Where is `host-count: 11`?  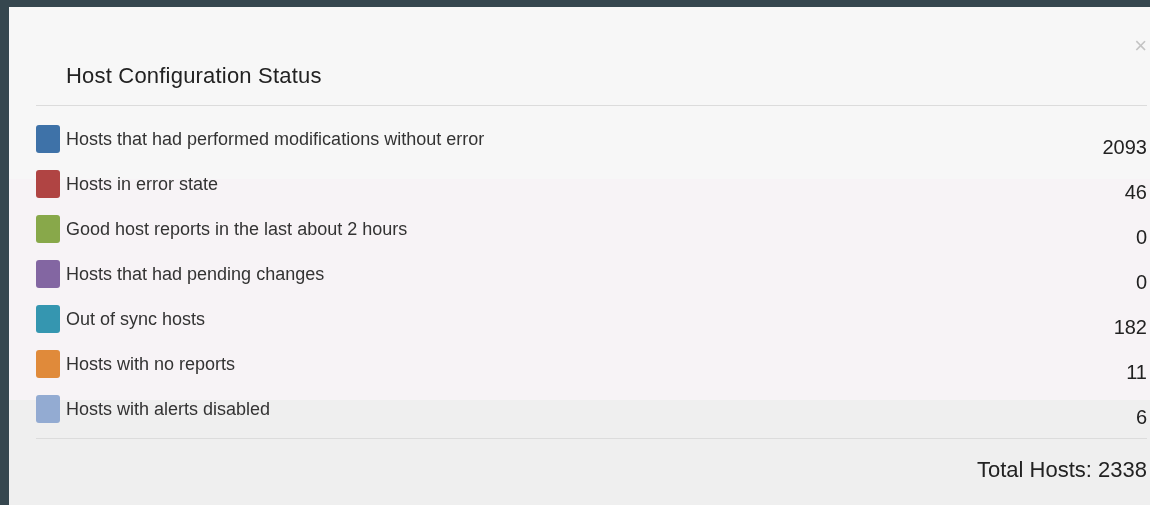 host-count: 11 is located at coordinates (1136, 372).